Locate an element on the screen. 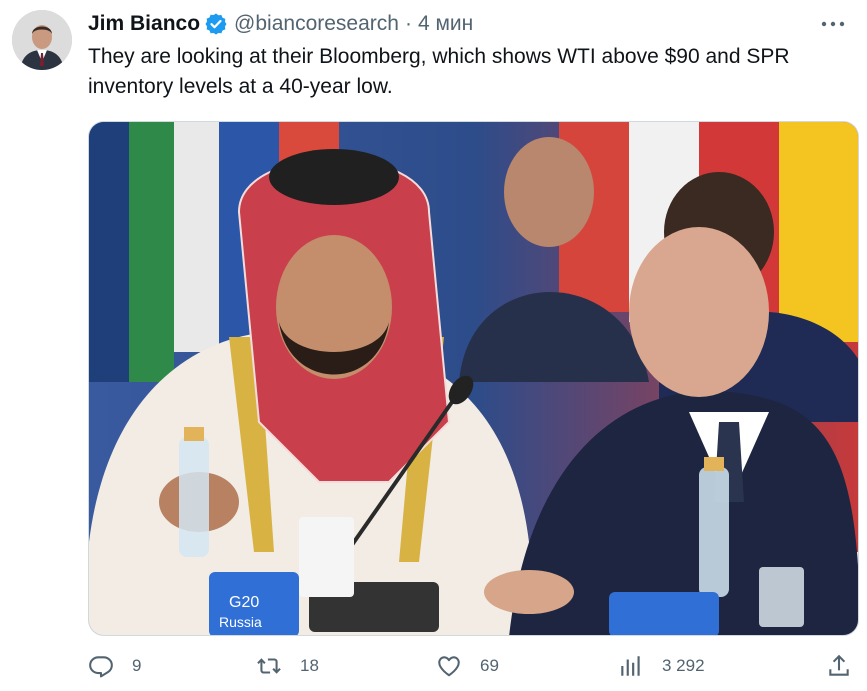  tweet-actions: 9 18 69 3 292 is located at coordinates (473, 668).